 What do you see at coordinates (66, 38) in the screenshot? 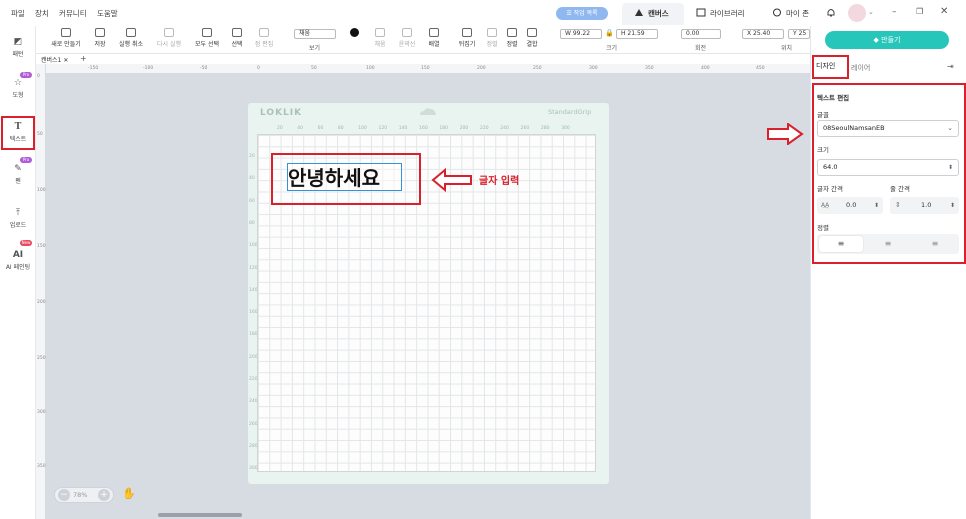
I see `new-button: 새로 만들기` at bounding box center [66, 38].